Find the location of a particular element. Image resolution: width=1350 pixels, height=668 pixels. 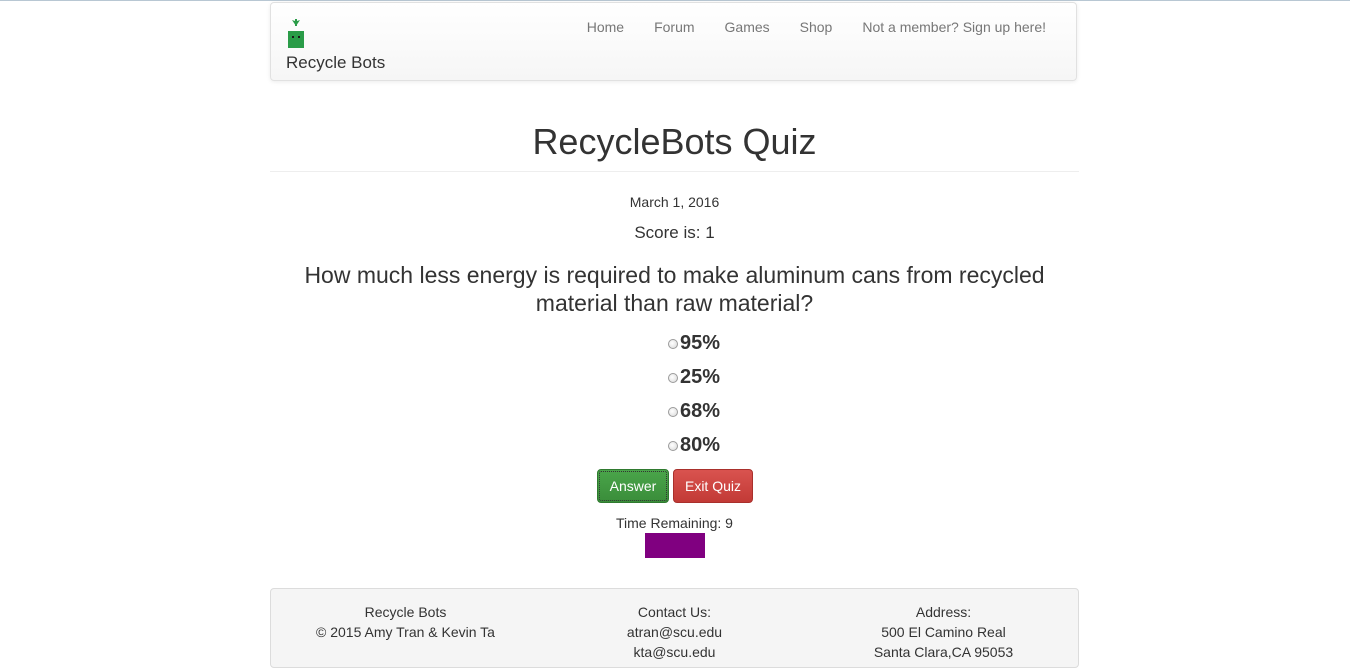

footer-credits: Recycle Bots © 2015 Amy Tran & Kevin Ta is located at coordinates (405, 622).